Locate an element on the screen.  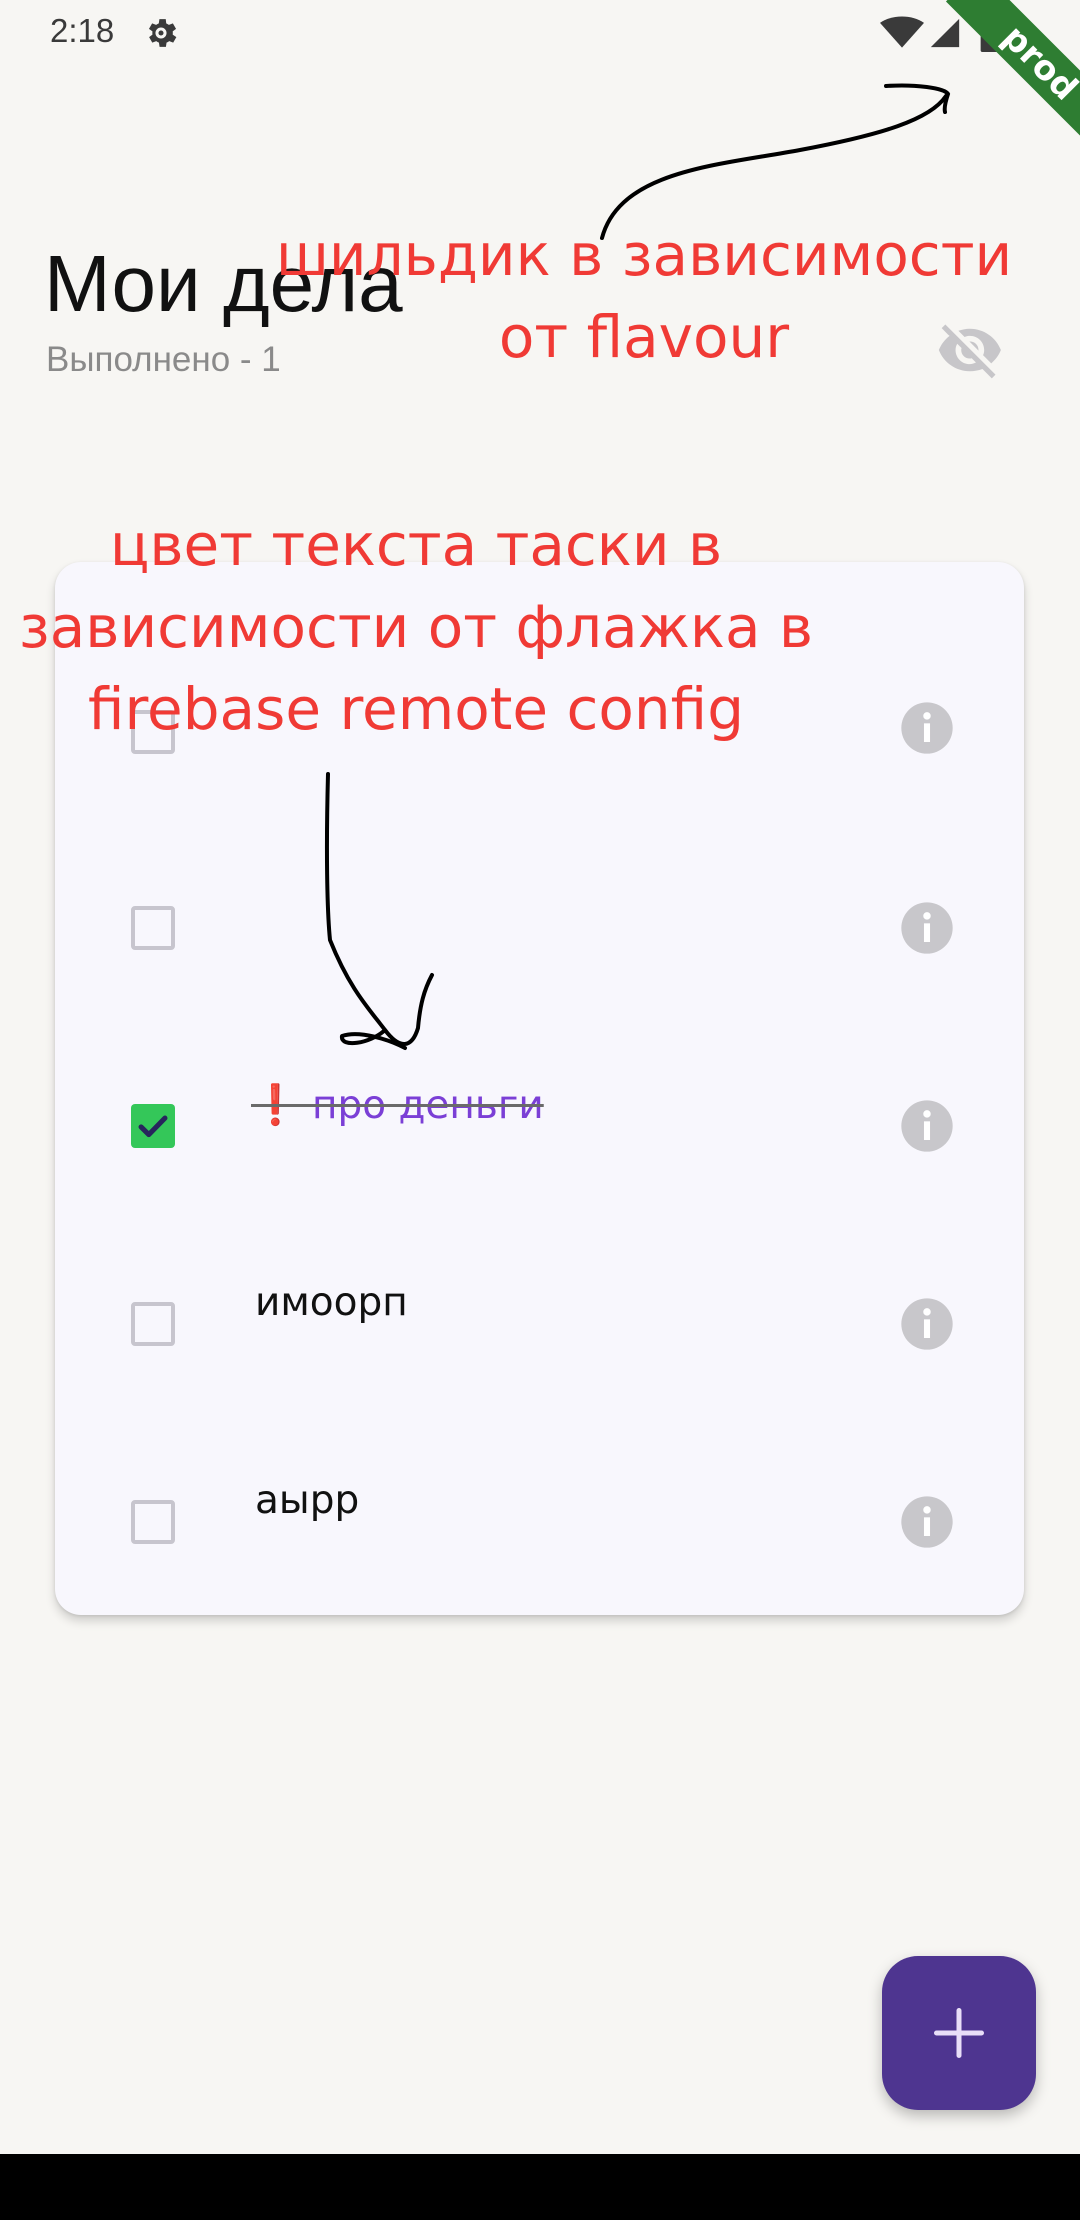
wifi-icon is located at coordinates (902, 32).